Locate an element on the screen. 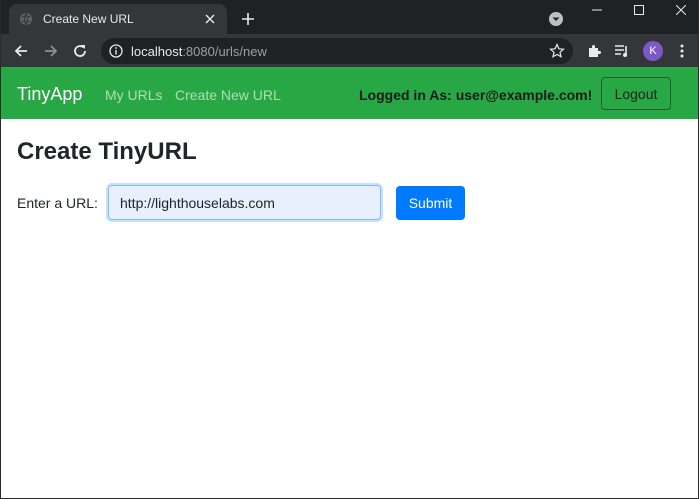 The height and width of the screenshot is (499, 699). plus-icon is located at coordinates (248, 19).